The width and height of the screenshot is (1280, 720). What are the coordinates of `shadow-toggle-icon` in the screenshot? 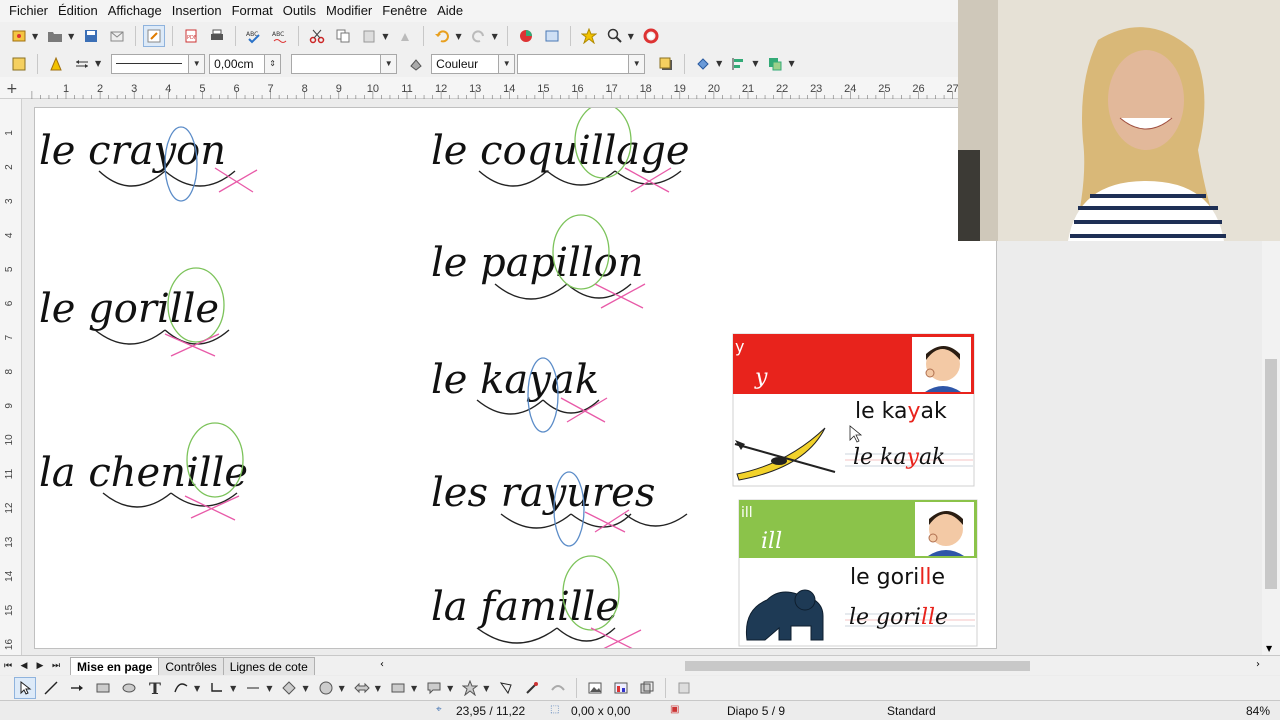 It's located at (684, 688).